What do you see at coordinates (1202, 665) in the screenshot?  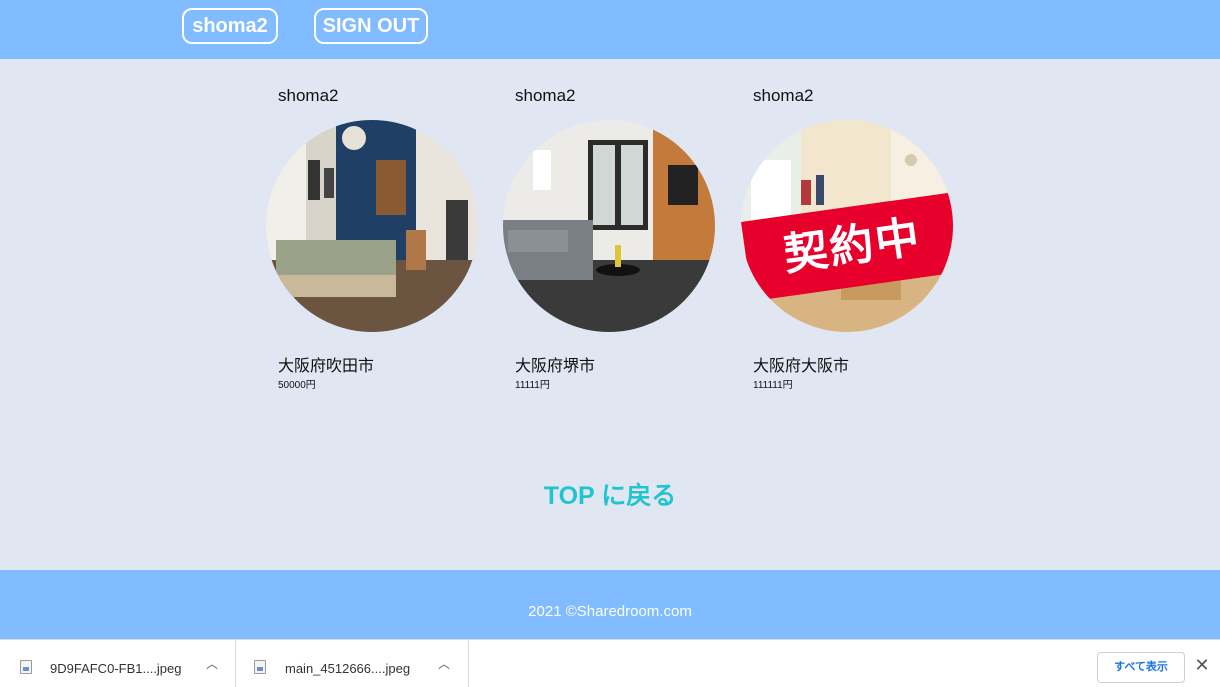 I see `close-icon: ✕` at bounding box center [1202, 665].